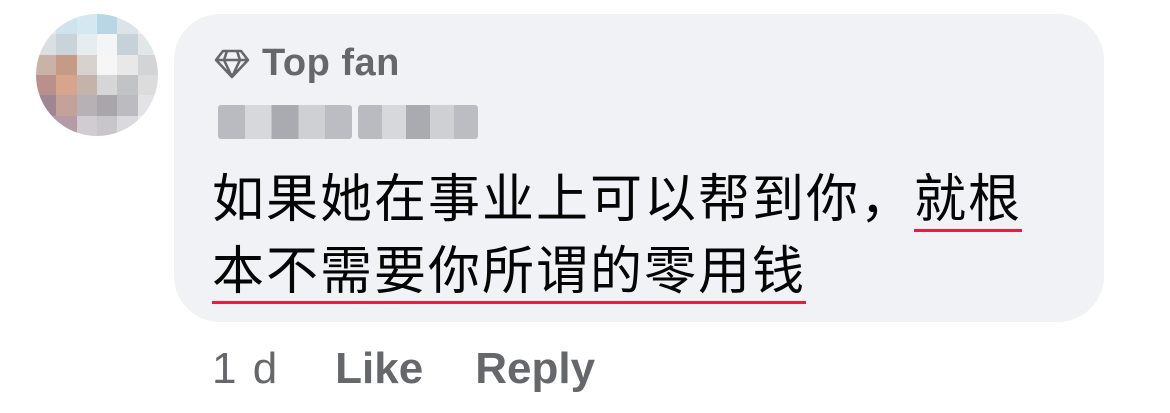 Image resolution: width=1170 pixels, height=413 pixels. What do you see at coordinates (97, 75) in the screenshot?
I see `avatar` at bounding box center [97, 75].